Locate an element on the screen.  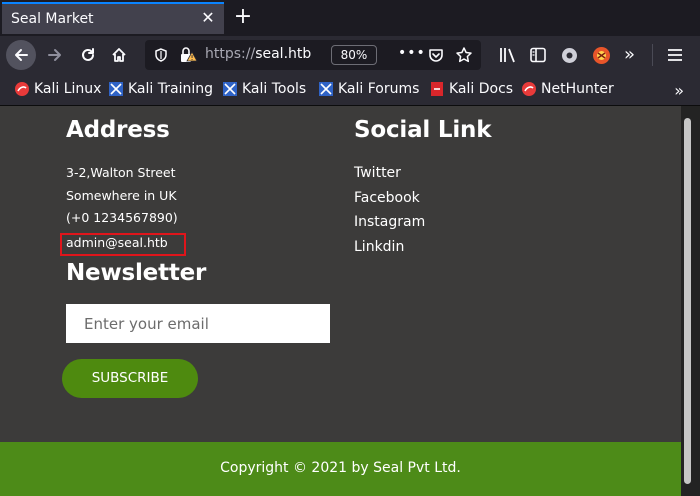
kali-training-icon is located at coordinates (116, 89).